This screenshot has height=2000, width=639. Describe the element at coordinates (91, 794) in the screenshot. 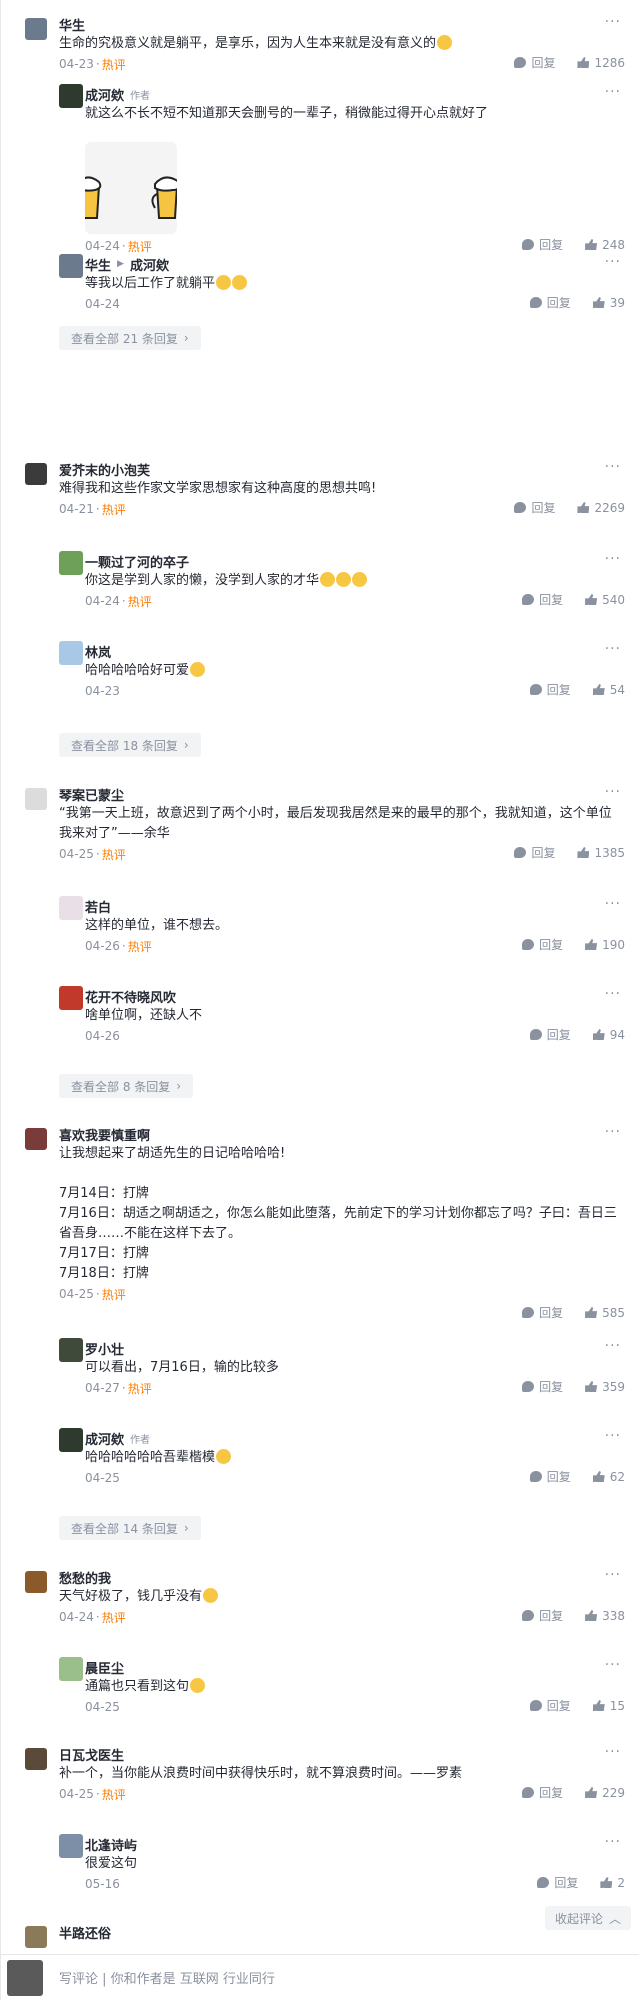

I see `comment-author: 琴案已蒙尘` at that location.